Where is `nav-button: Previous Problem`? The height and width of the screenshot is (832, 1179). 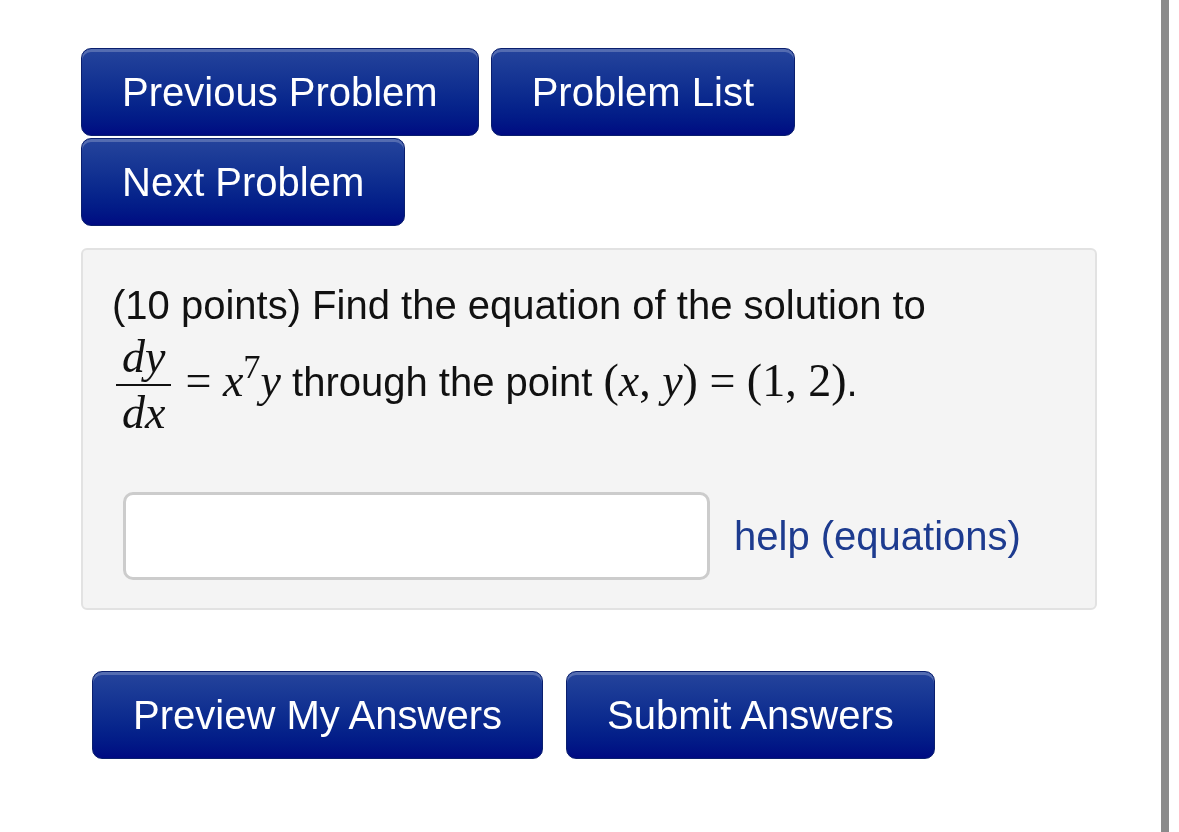
nav-button: Previous Problem is located at coordinates (280, 92).